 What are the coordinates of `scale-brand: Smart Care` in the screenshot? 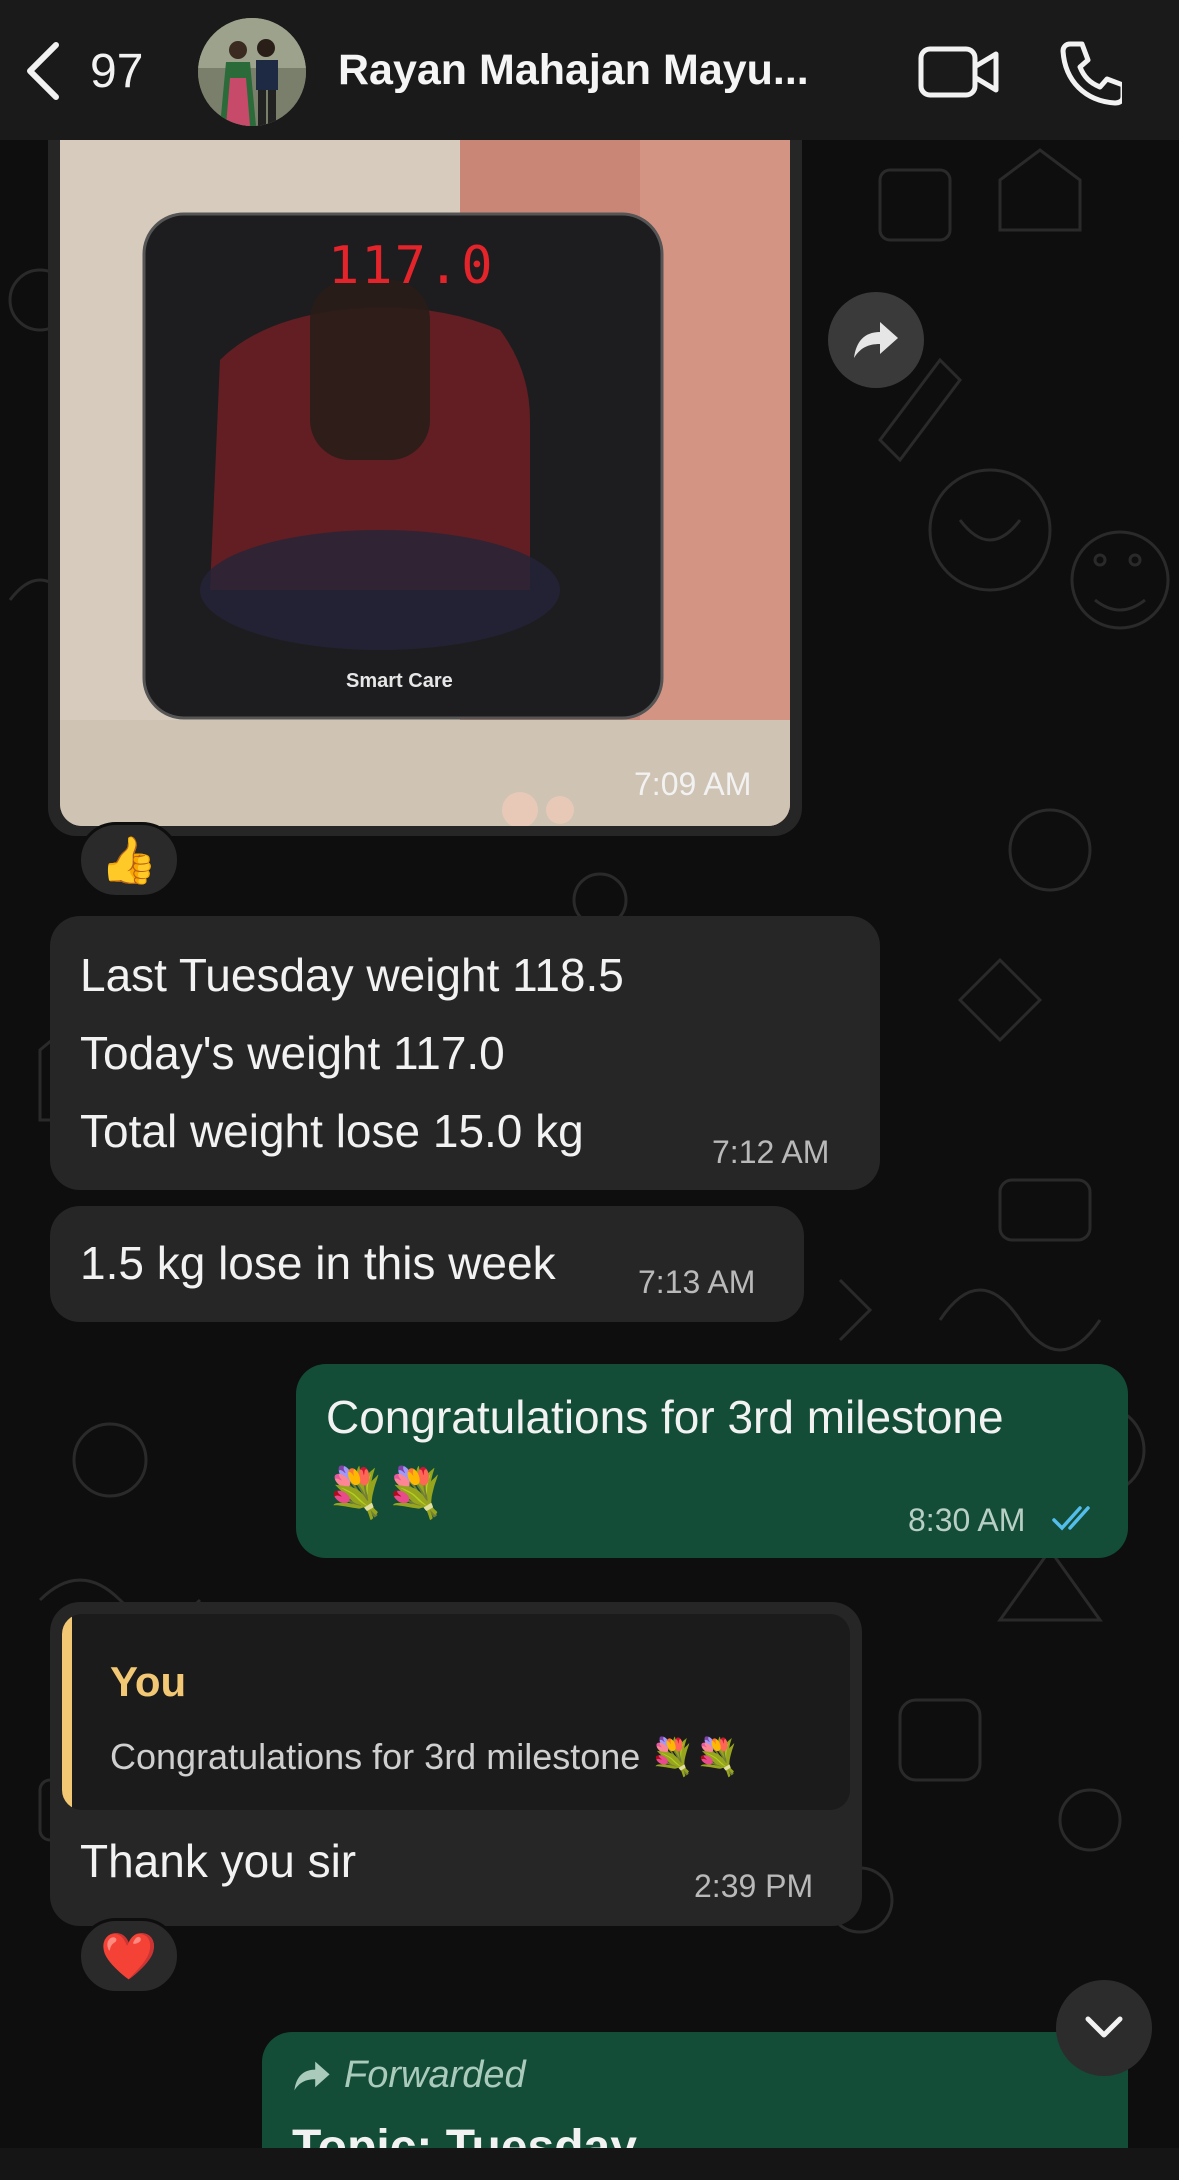 It's located at (399, 681).